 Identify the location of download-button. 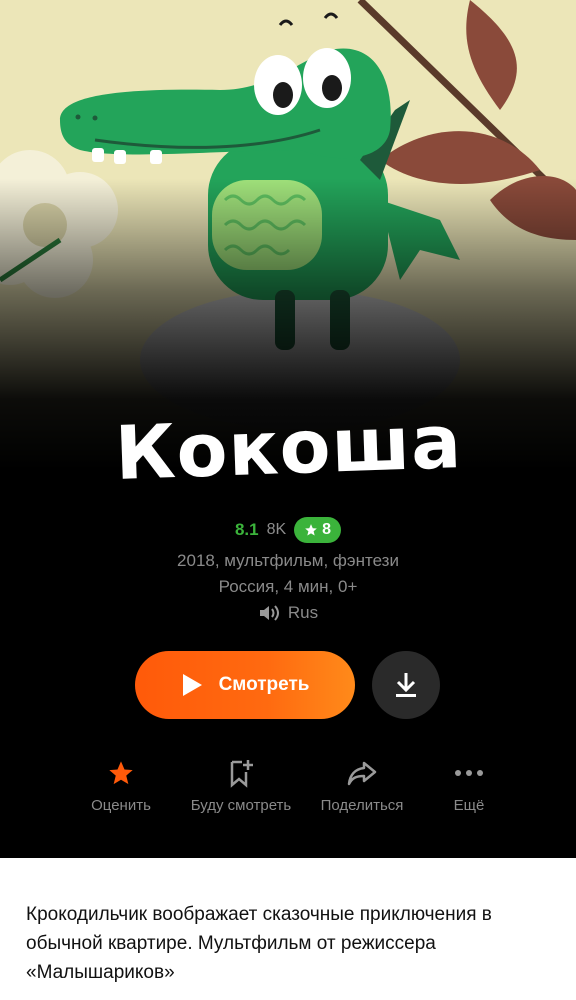
(406, 685).